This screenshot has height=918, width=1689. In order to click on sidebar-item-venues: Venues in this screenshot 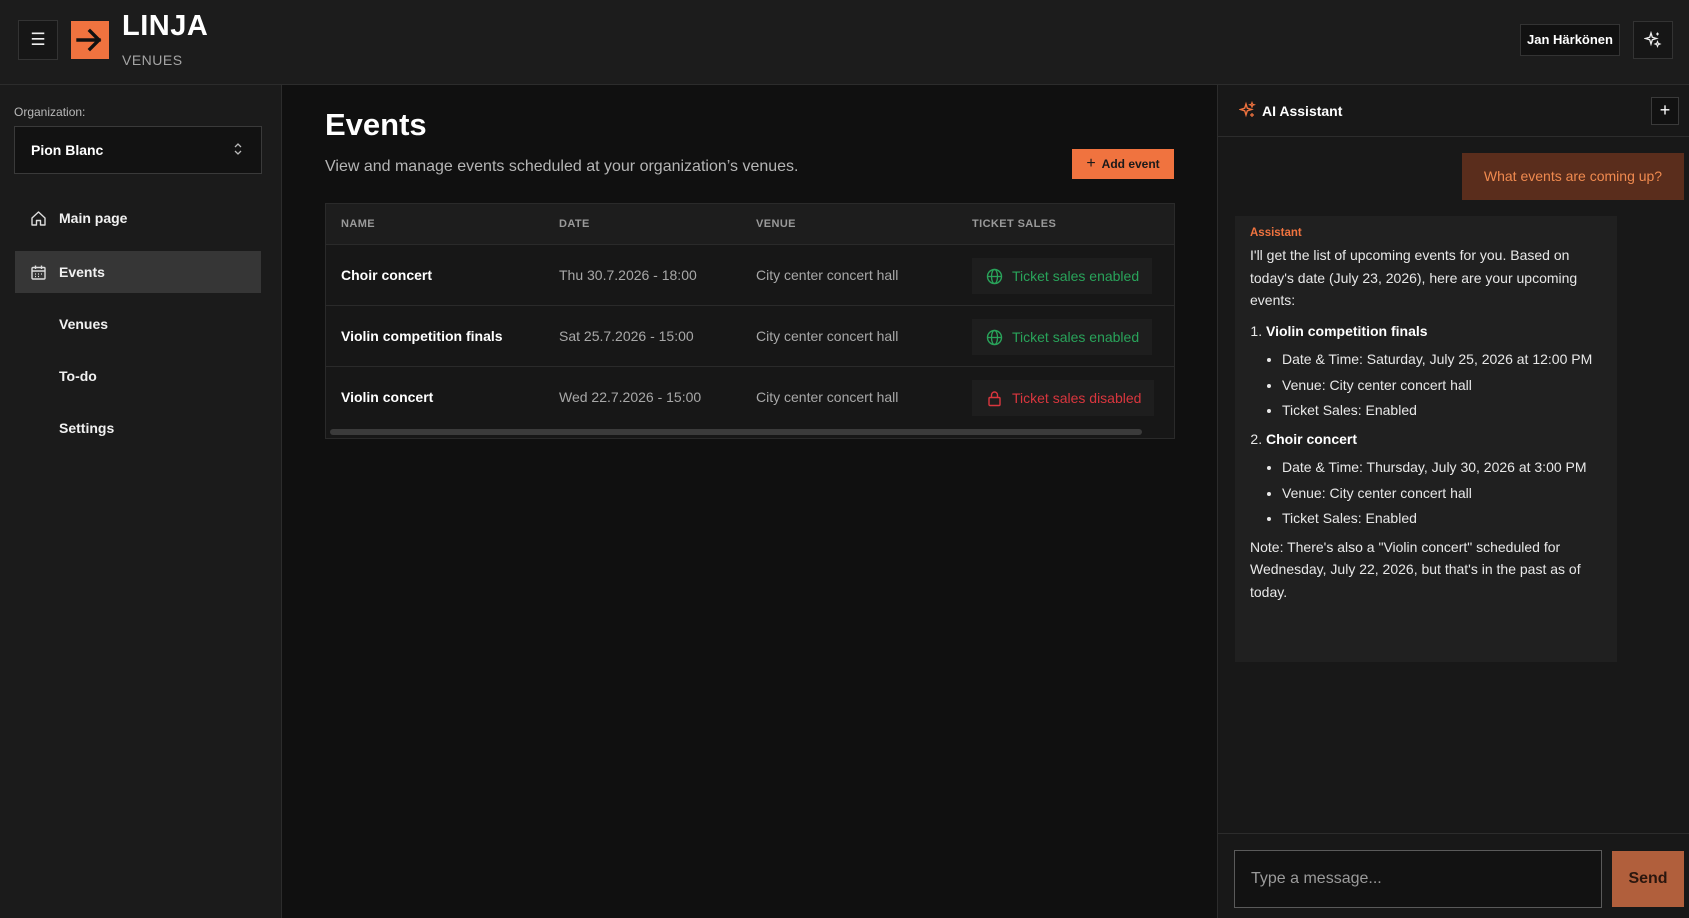, I will do `click(138, 324)`.